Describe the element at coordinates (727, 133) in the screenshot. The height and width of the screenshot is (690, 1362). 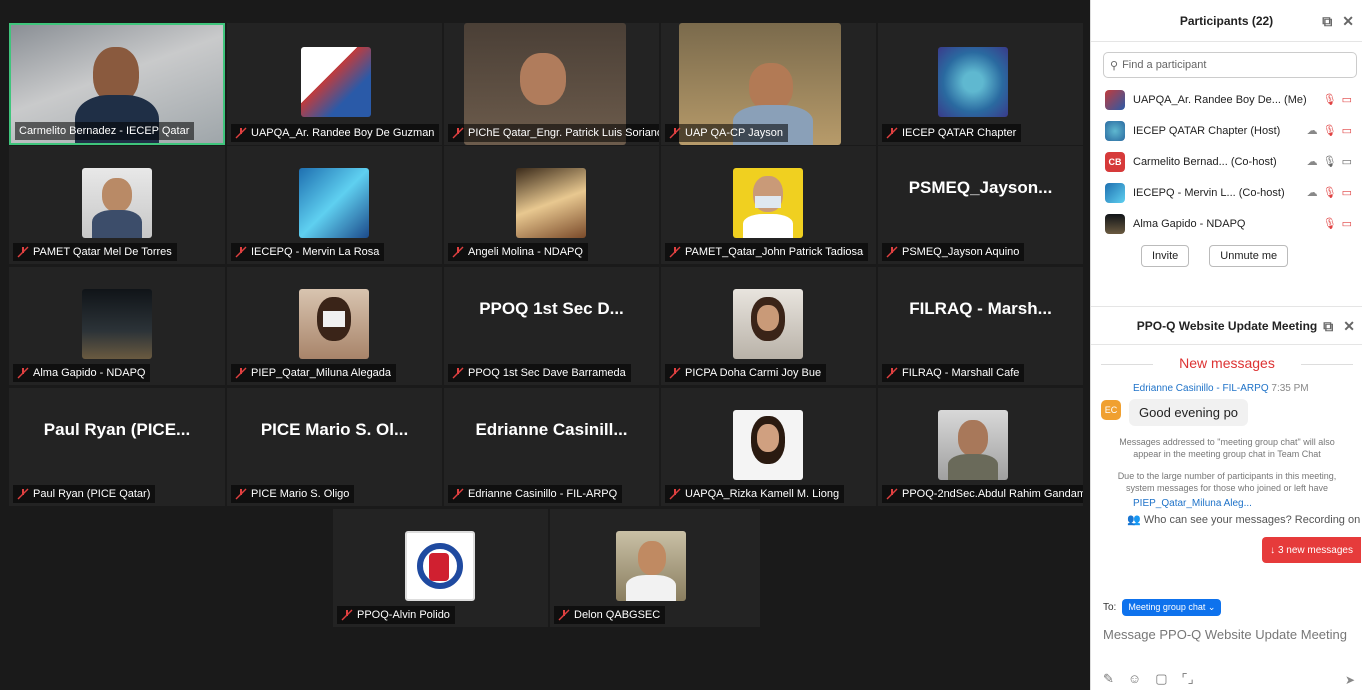
I see `participant-name-label: UAP QA-CP Jayson` at that location.